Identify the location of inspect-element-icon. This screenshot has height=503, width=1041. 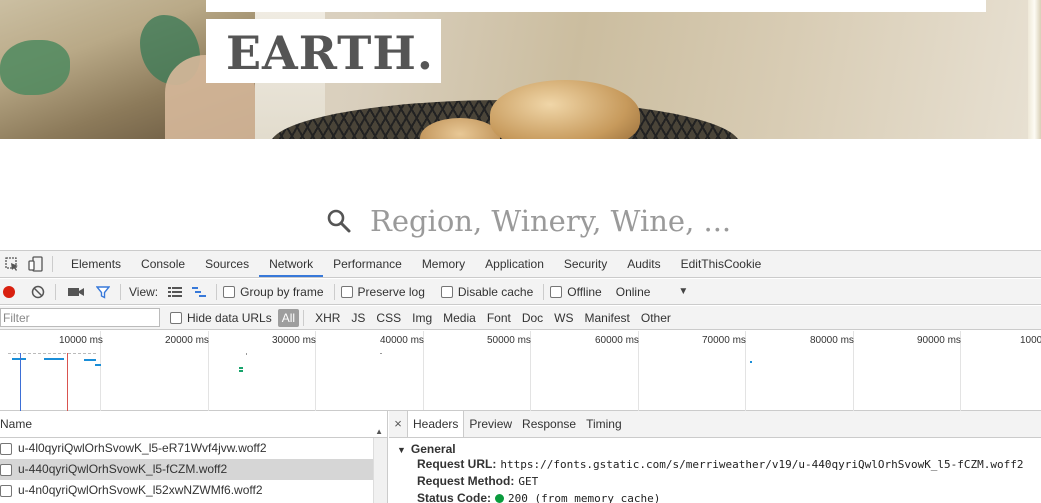
(12, 264).